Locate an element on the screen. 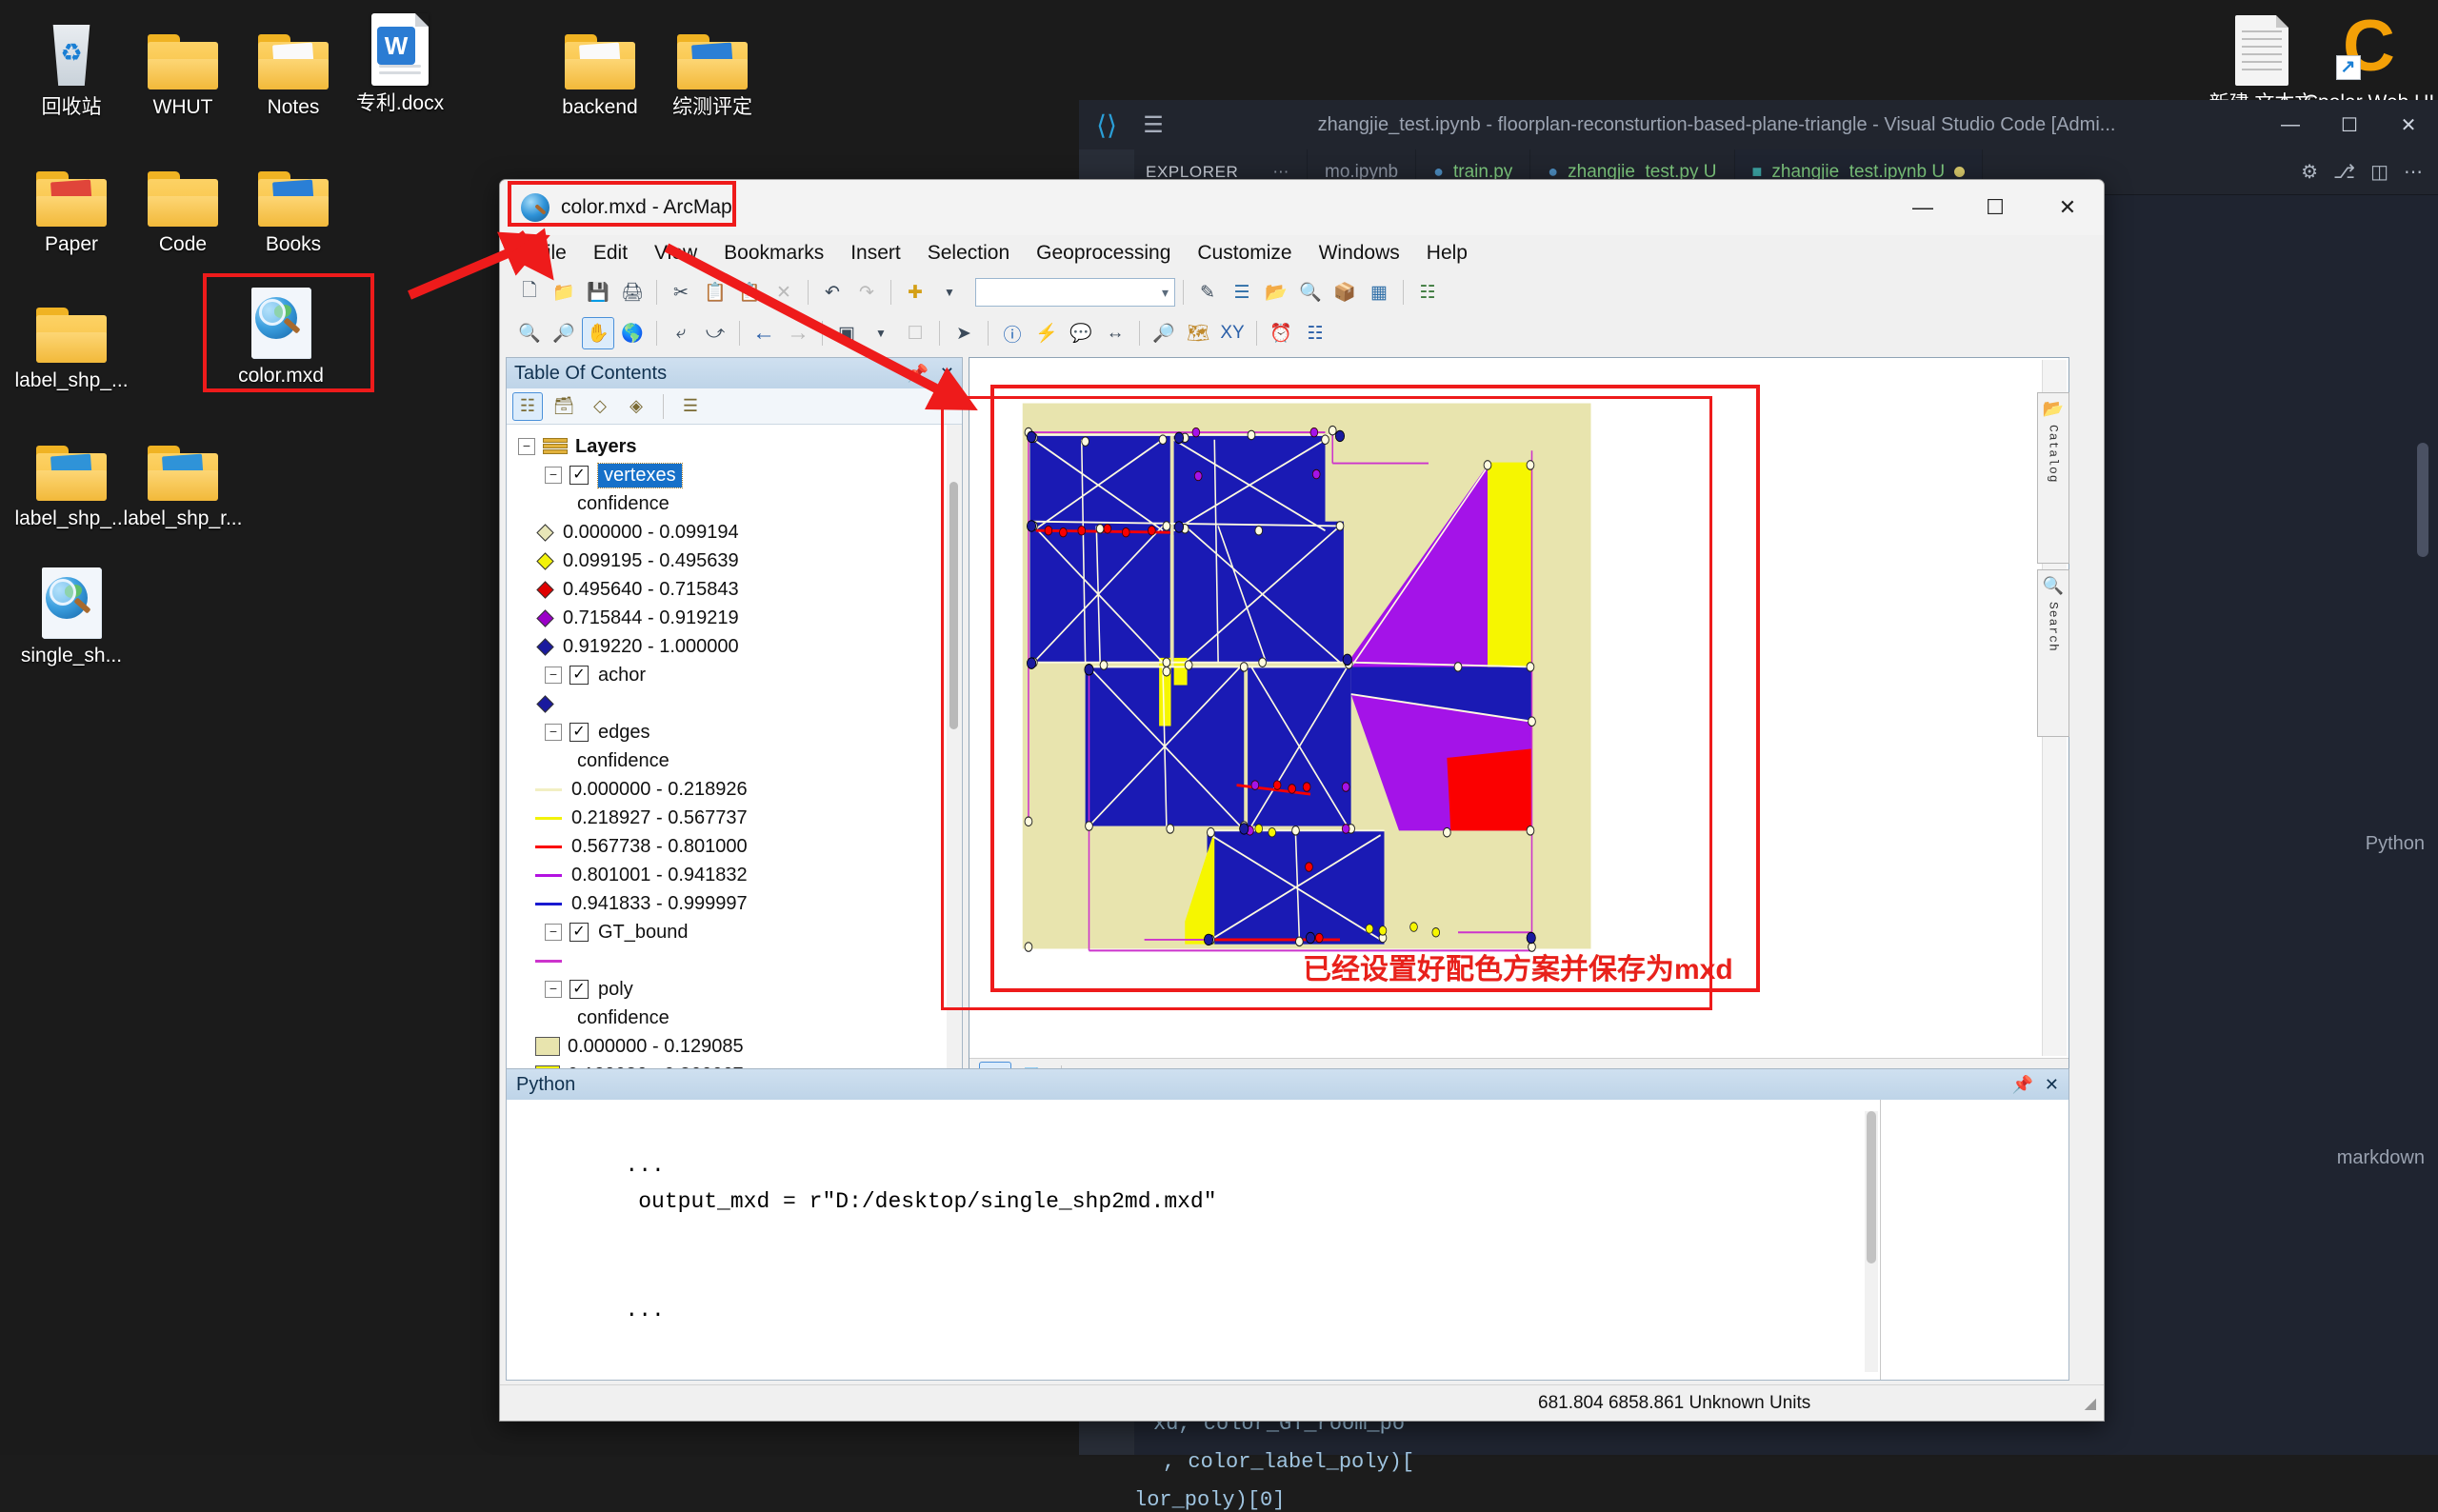 This screenshot has width=2438, height=1512. toc-root-layers: − Layers is located at coordinates (730, 446).